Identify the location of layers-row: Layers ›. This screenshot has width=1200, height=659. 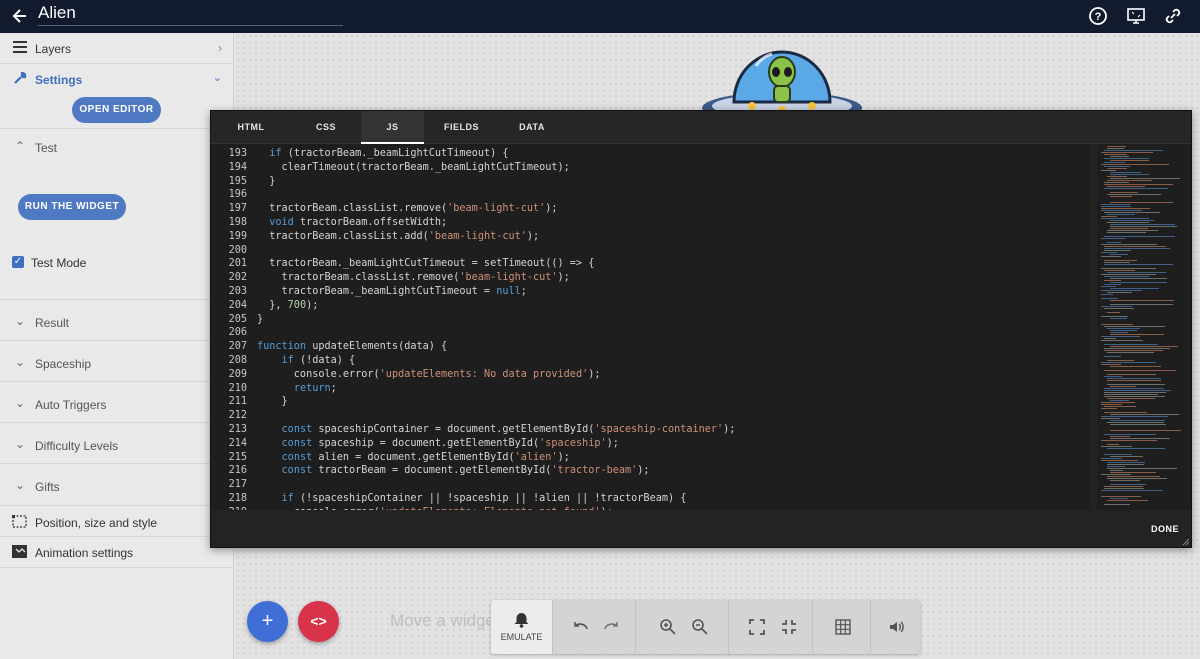
(117, 48).